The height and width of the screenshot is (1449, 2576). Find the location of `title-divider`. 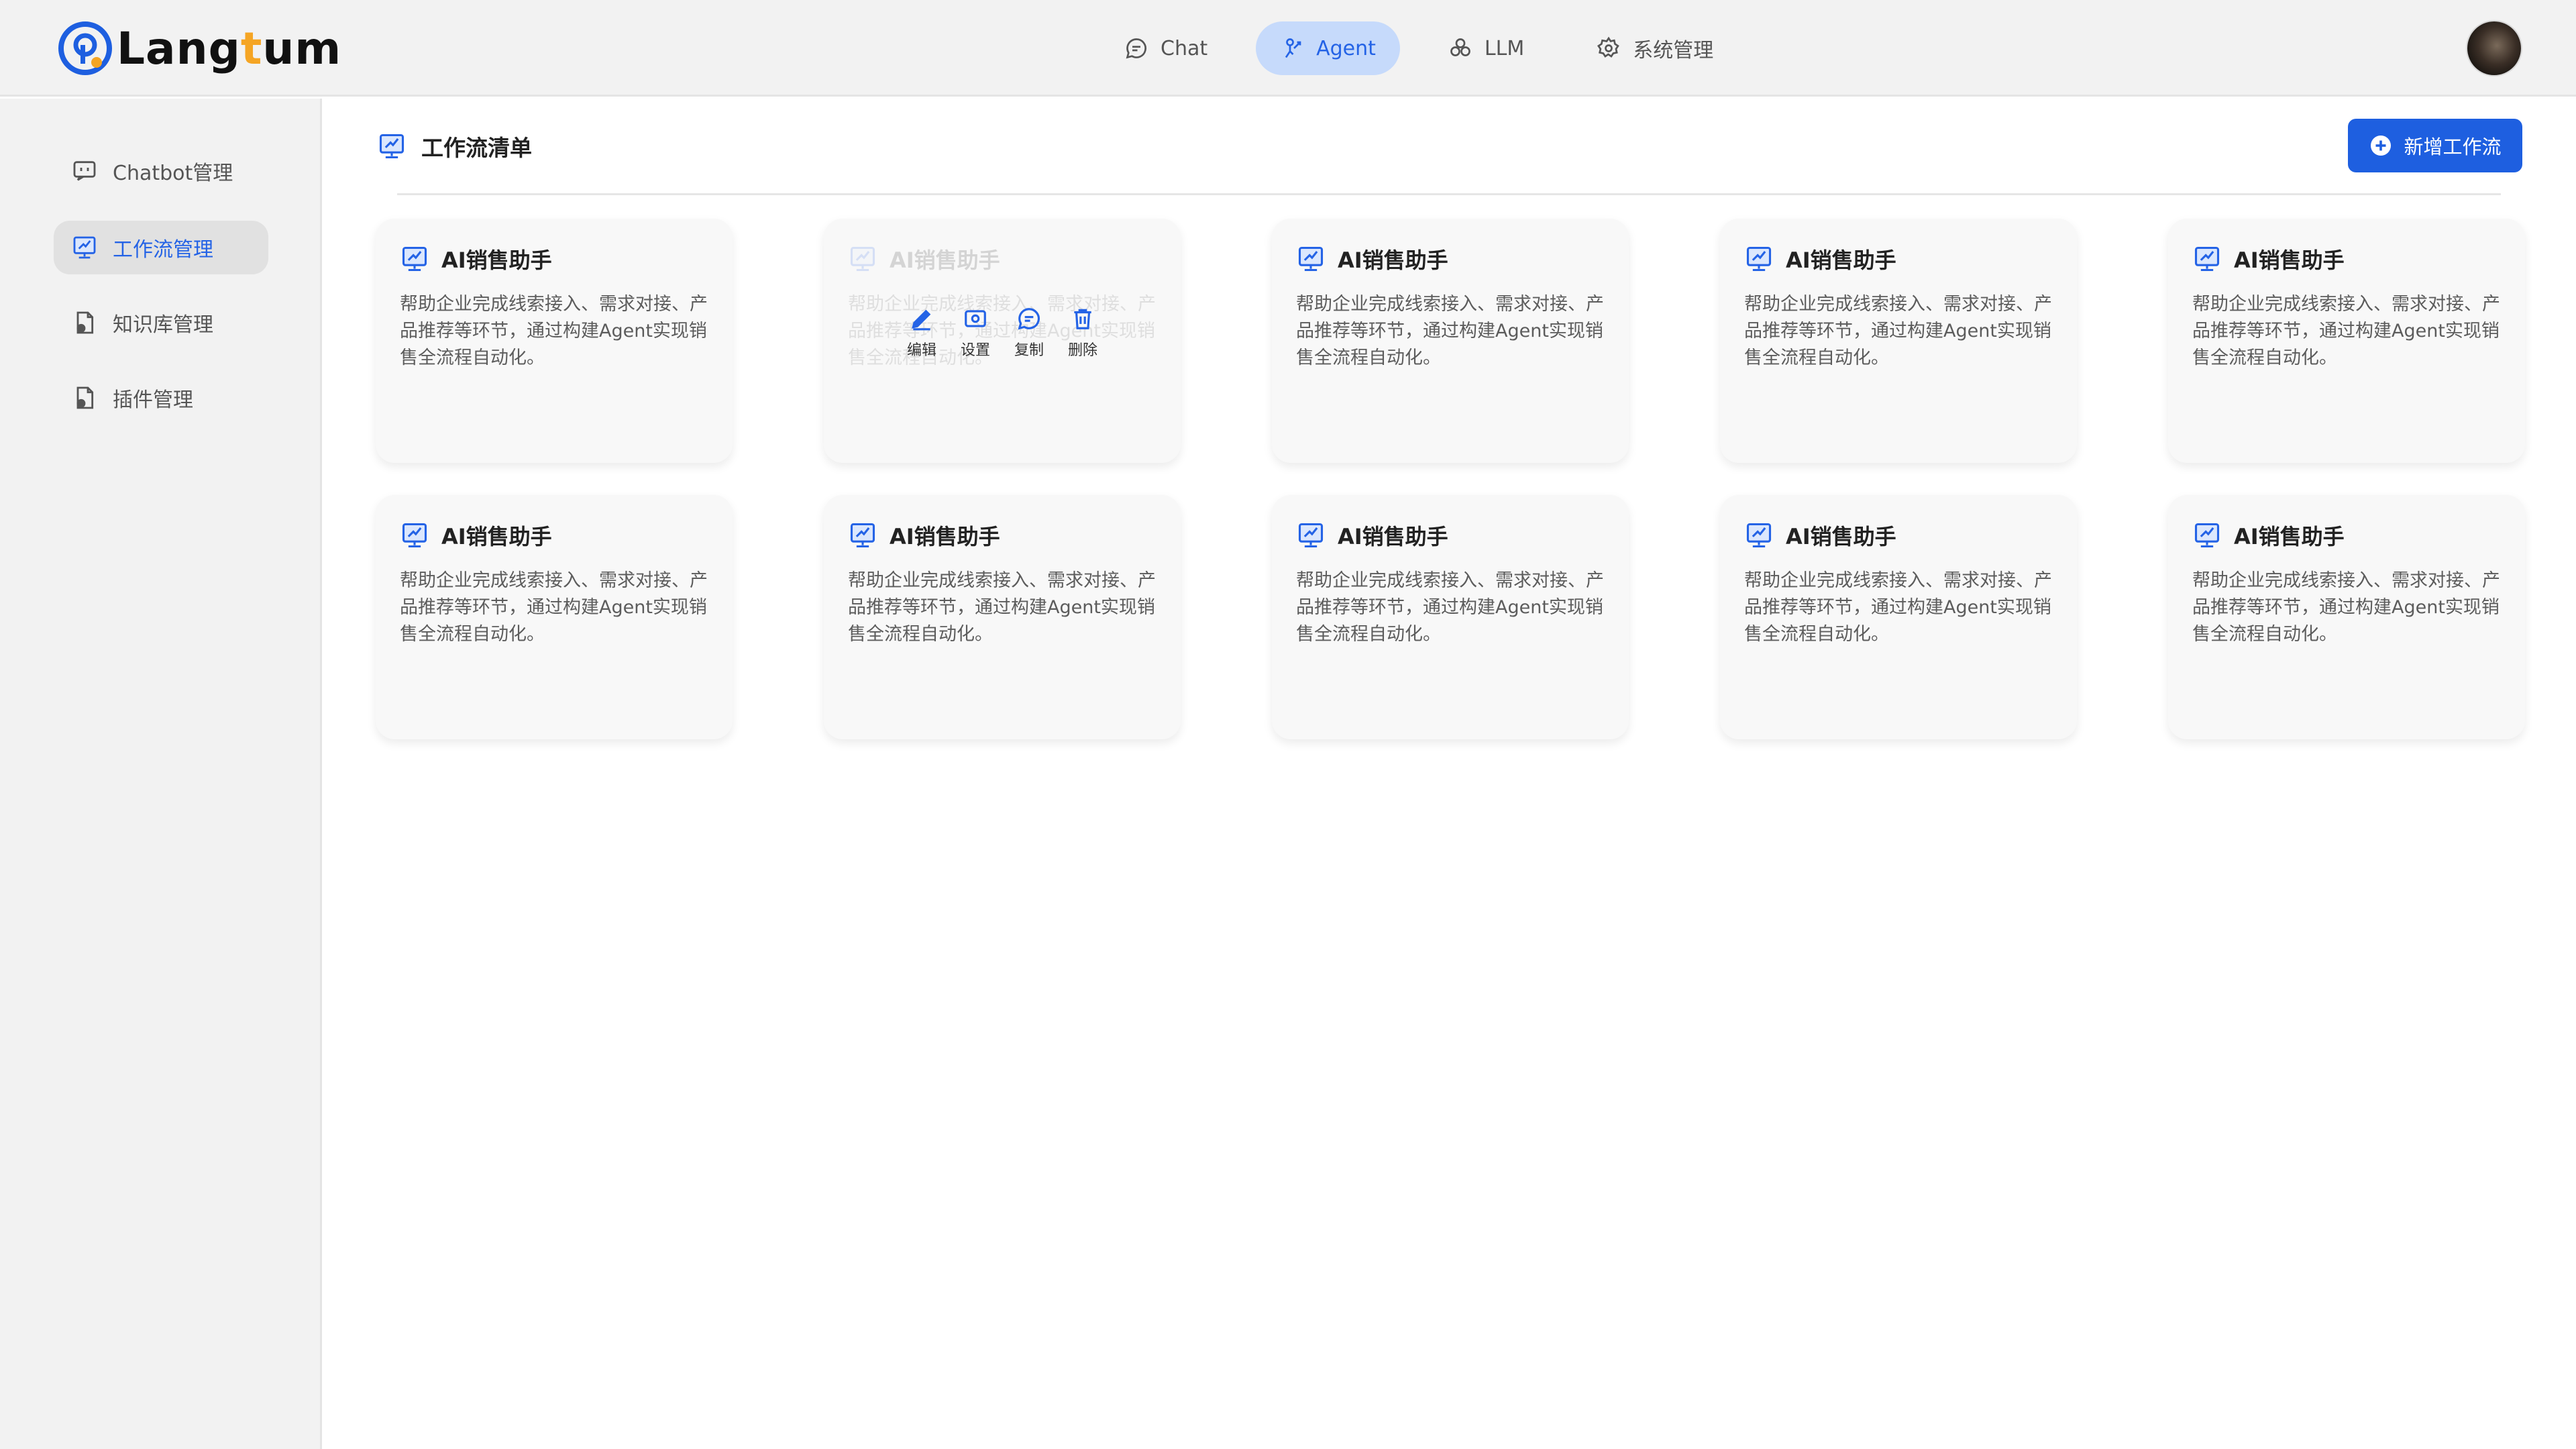

title-divider is located at coordinates (1449, 194).